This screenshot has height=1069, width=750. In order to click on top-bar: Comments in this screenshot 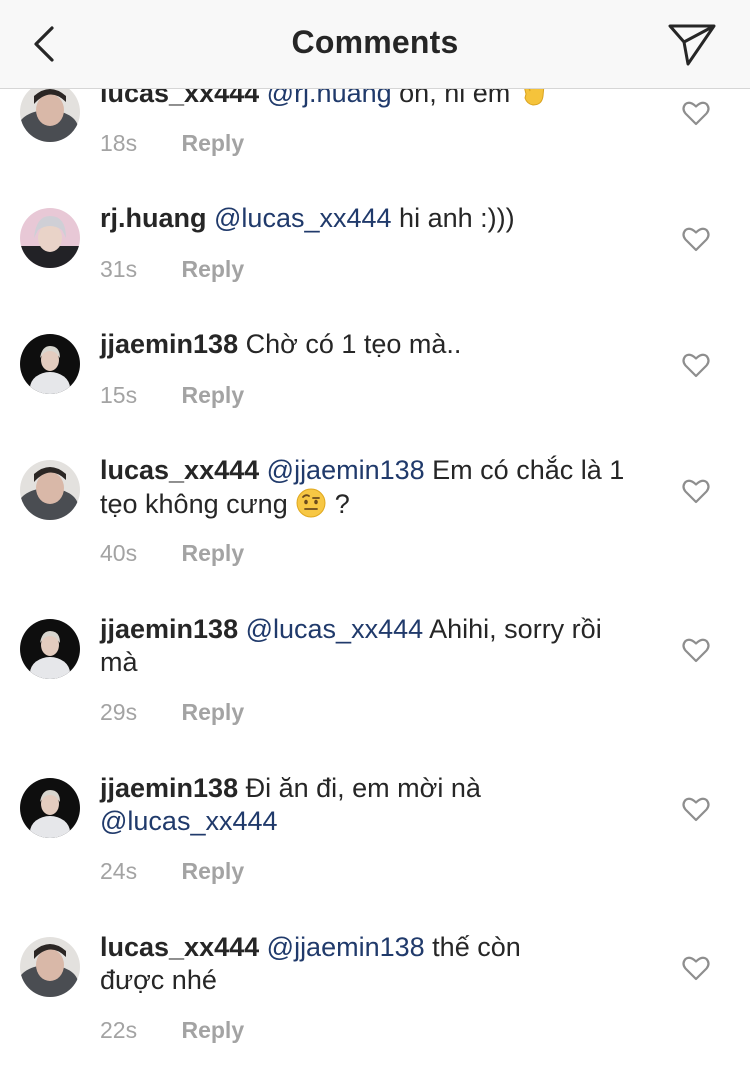, I will do `click(375, 44)`.